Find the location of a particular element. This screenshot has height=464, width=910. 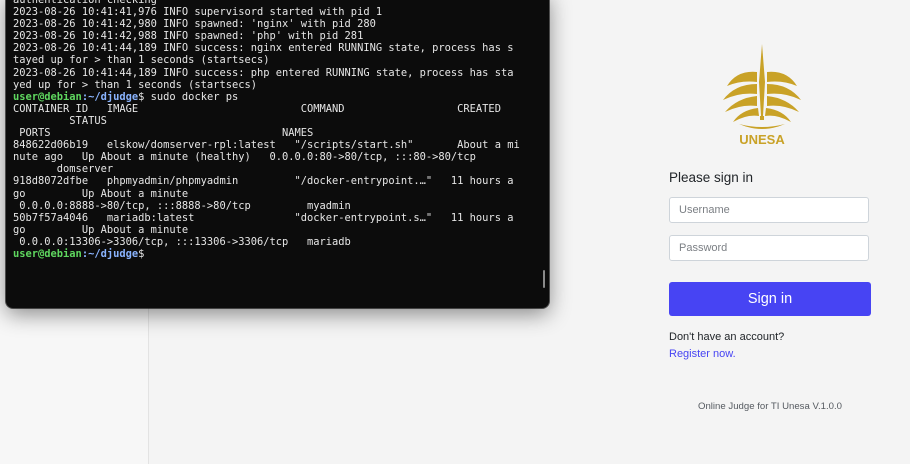

terminal-scrollbar is located at coordinates (544, 279).